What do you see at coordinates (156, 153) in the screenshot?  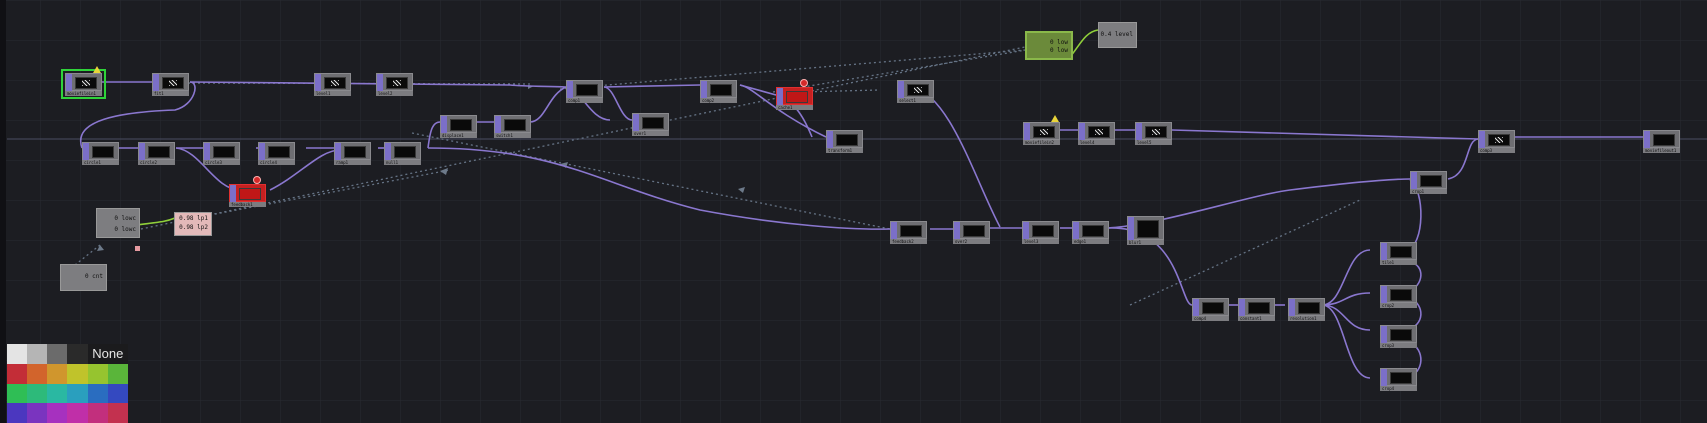 I see `node-circle2: circle2` at bounding box center [156, 153].